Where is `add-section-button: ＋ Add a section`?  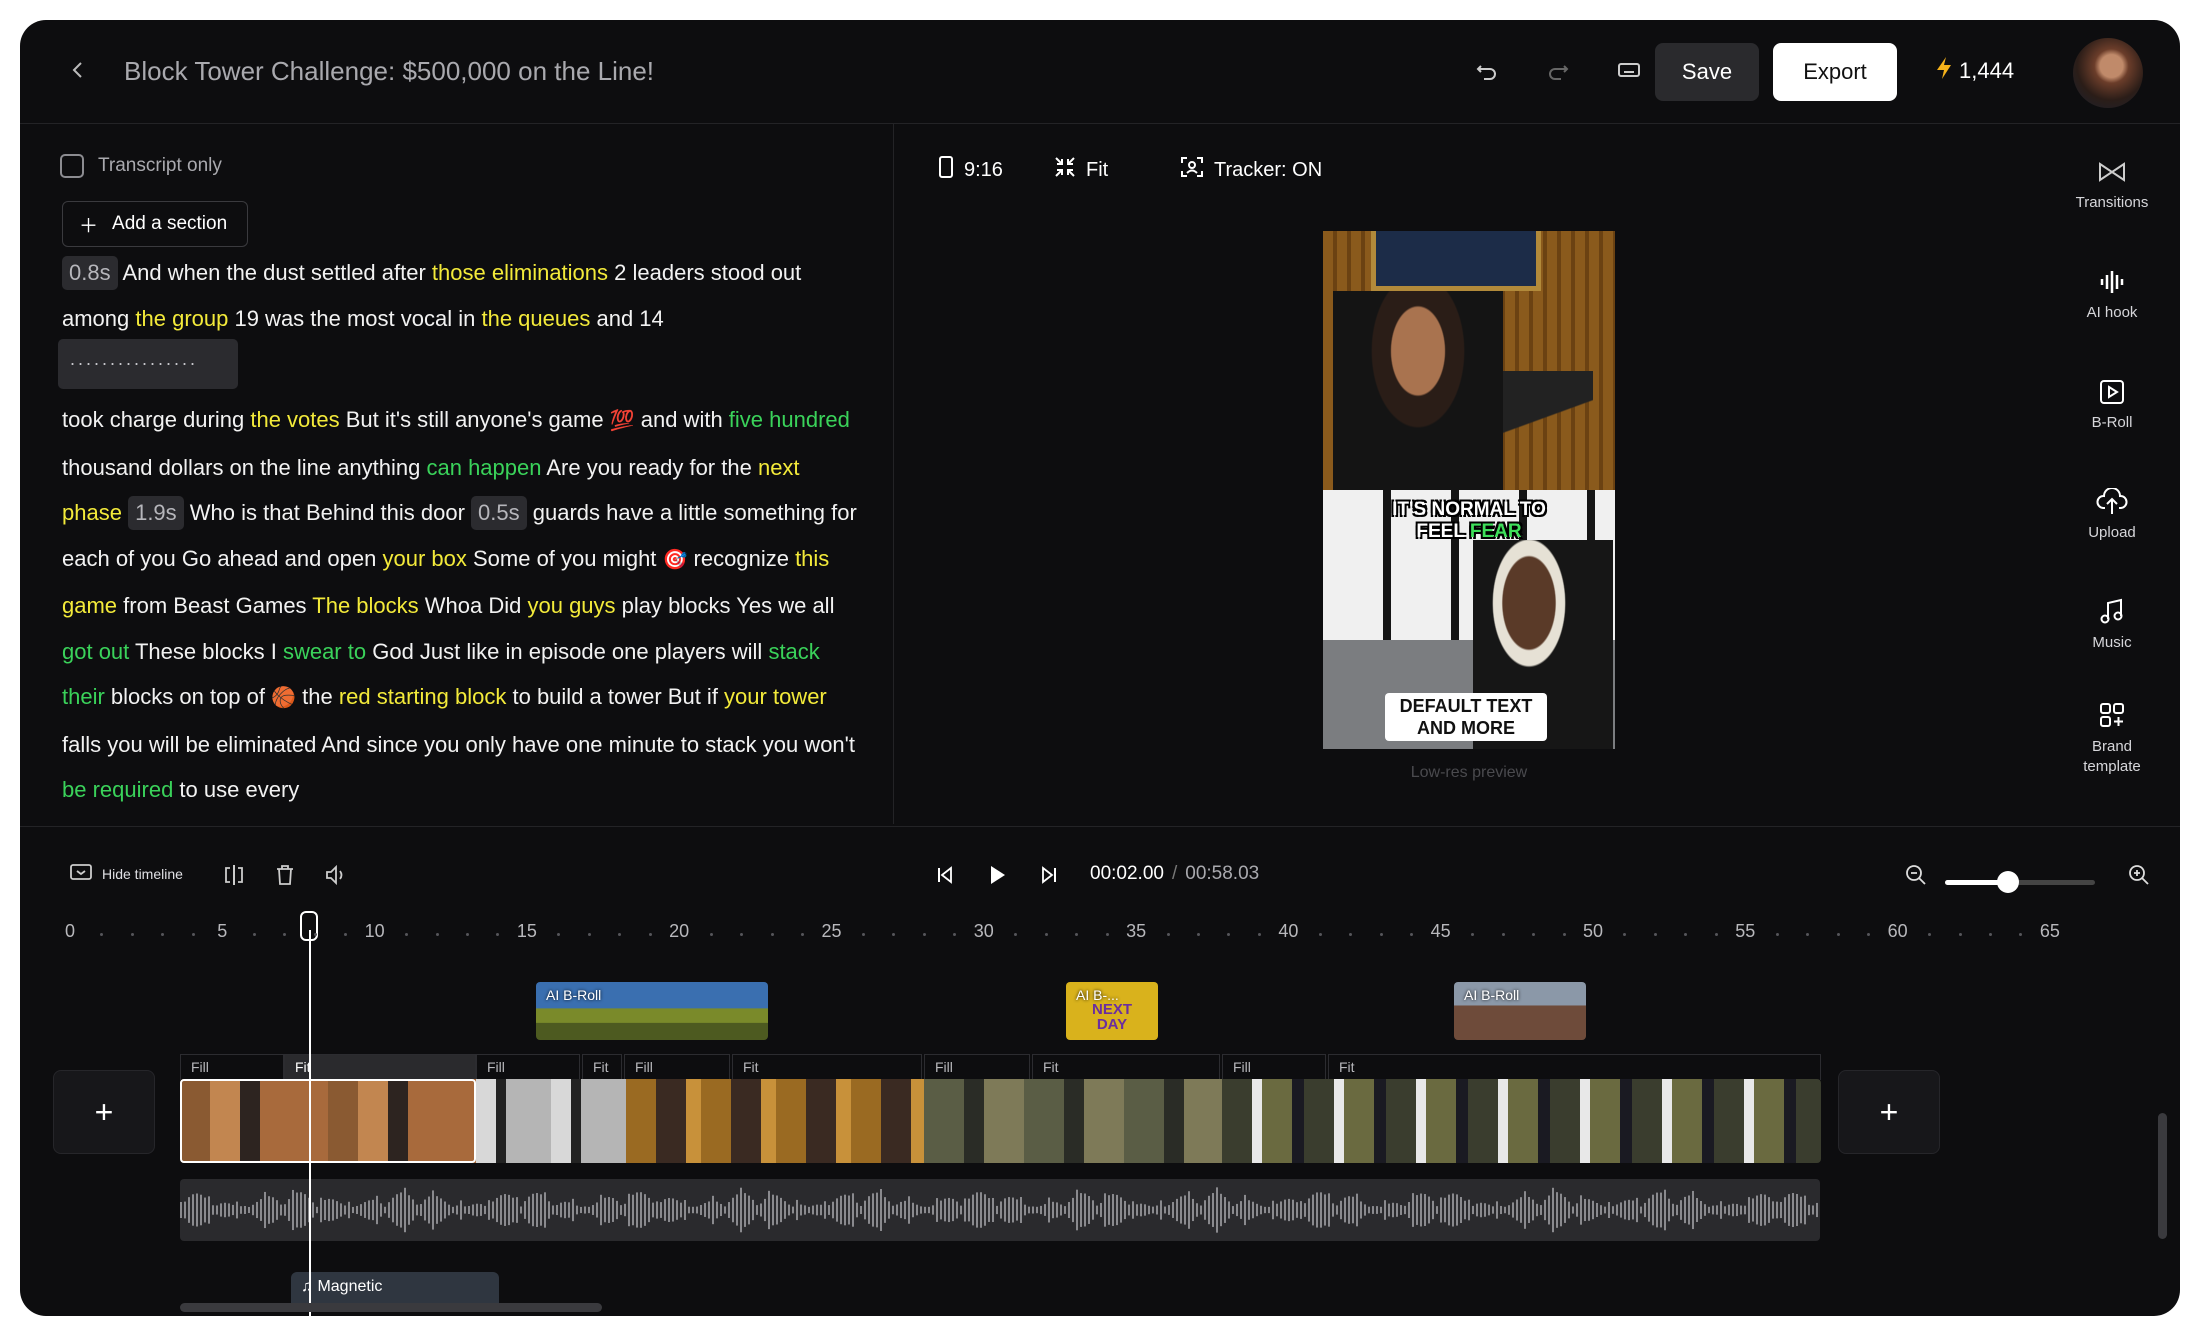 add-section-button: ＋ Add a section is located at coordinates (155, 224).